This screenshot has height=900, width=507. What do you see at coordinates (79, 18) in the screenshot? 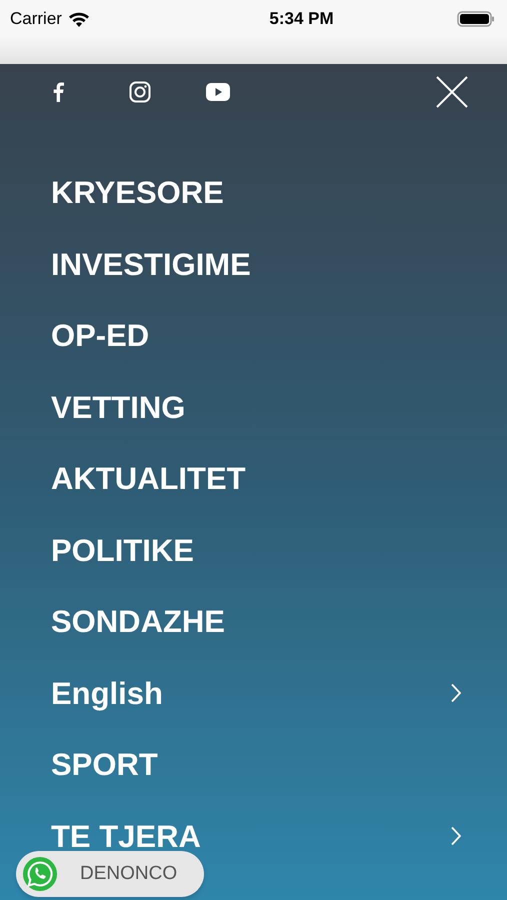
I see `wifi-icon` at bounding box center [79, 18].